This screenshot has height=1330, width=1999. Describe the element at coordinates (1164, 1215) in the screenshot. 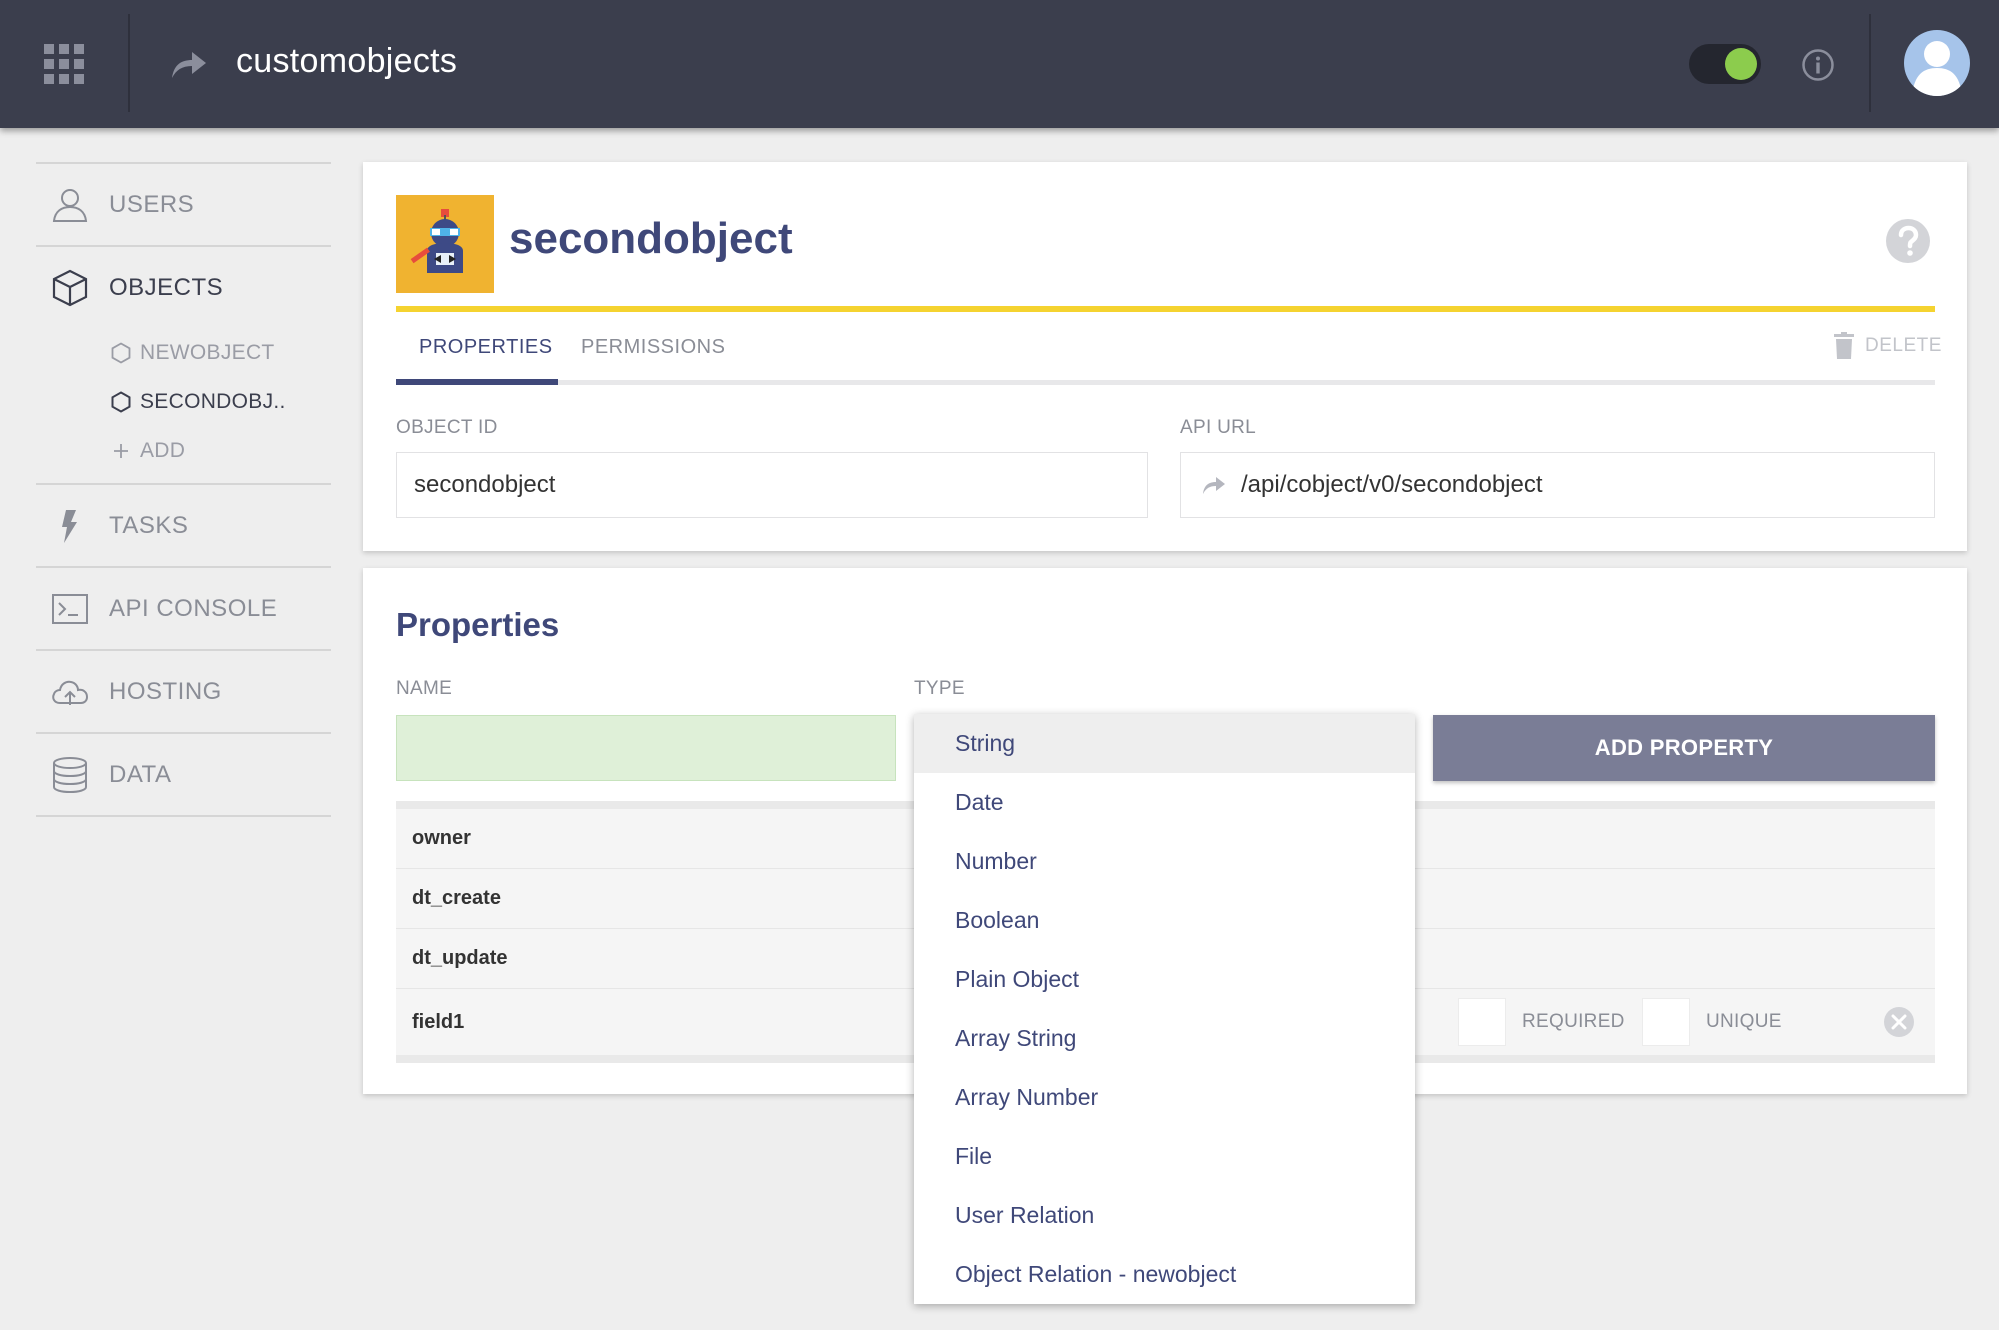

I see `dropdown-option-user-relation: User Relation` at that location.